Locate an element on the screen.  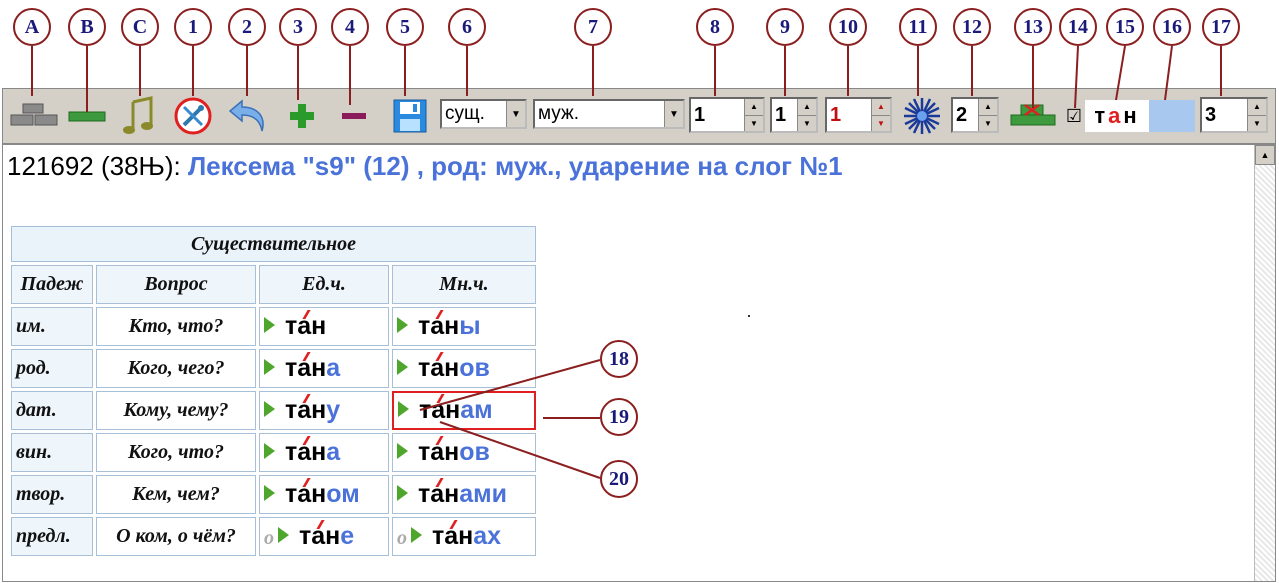
single-brick-icon is located at coordinates (87, 116).